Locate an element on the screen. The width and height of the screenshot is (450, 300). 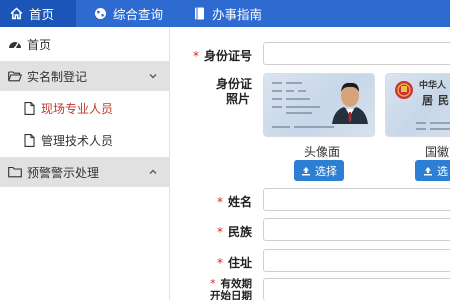
ethnicity-label: * 民族 is located at coordinates (234, 232).